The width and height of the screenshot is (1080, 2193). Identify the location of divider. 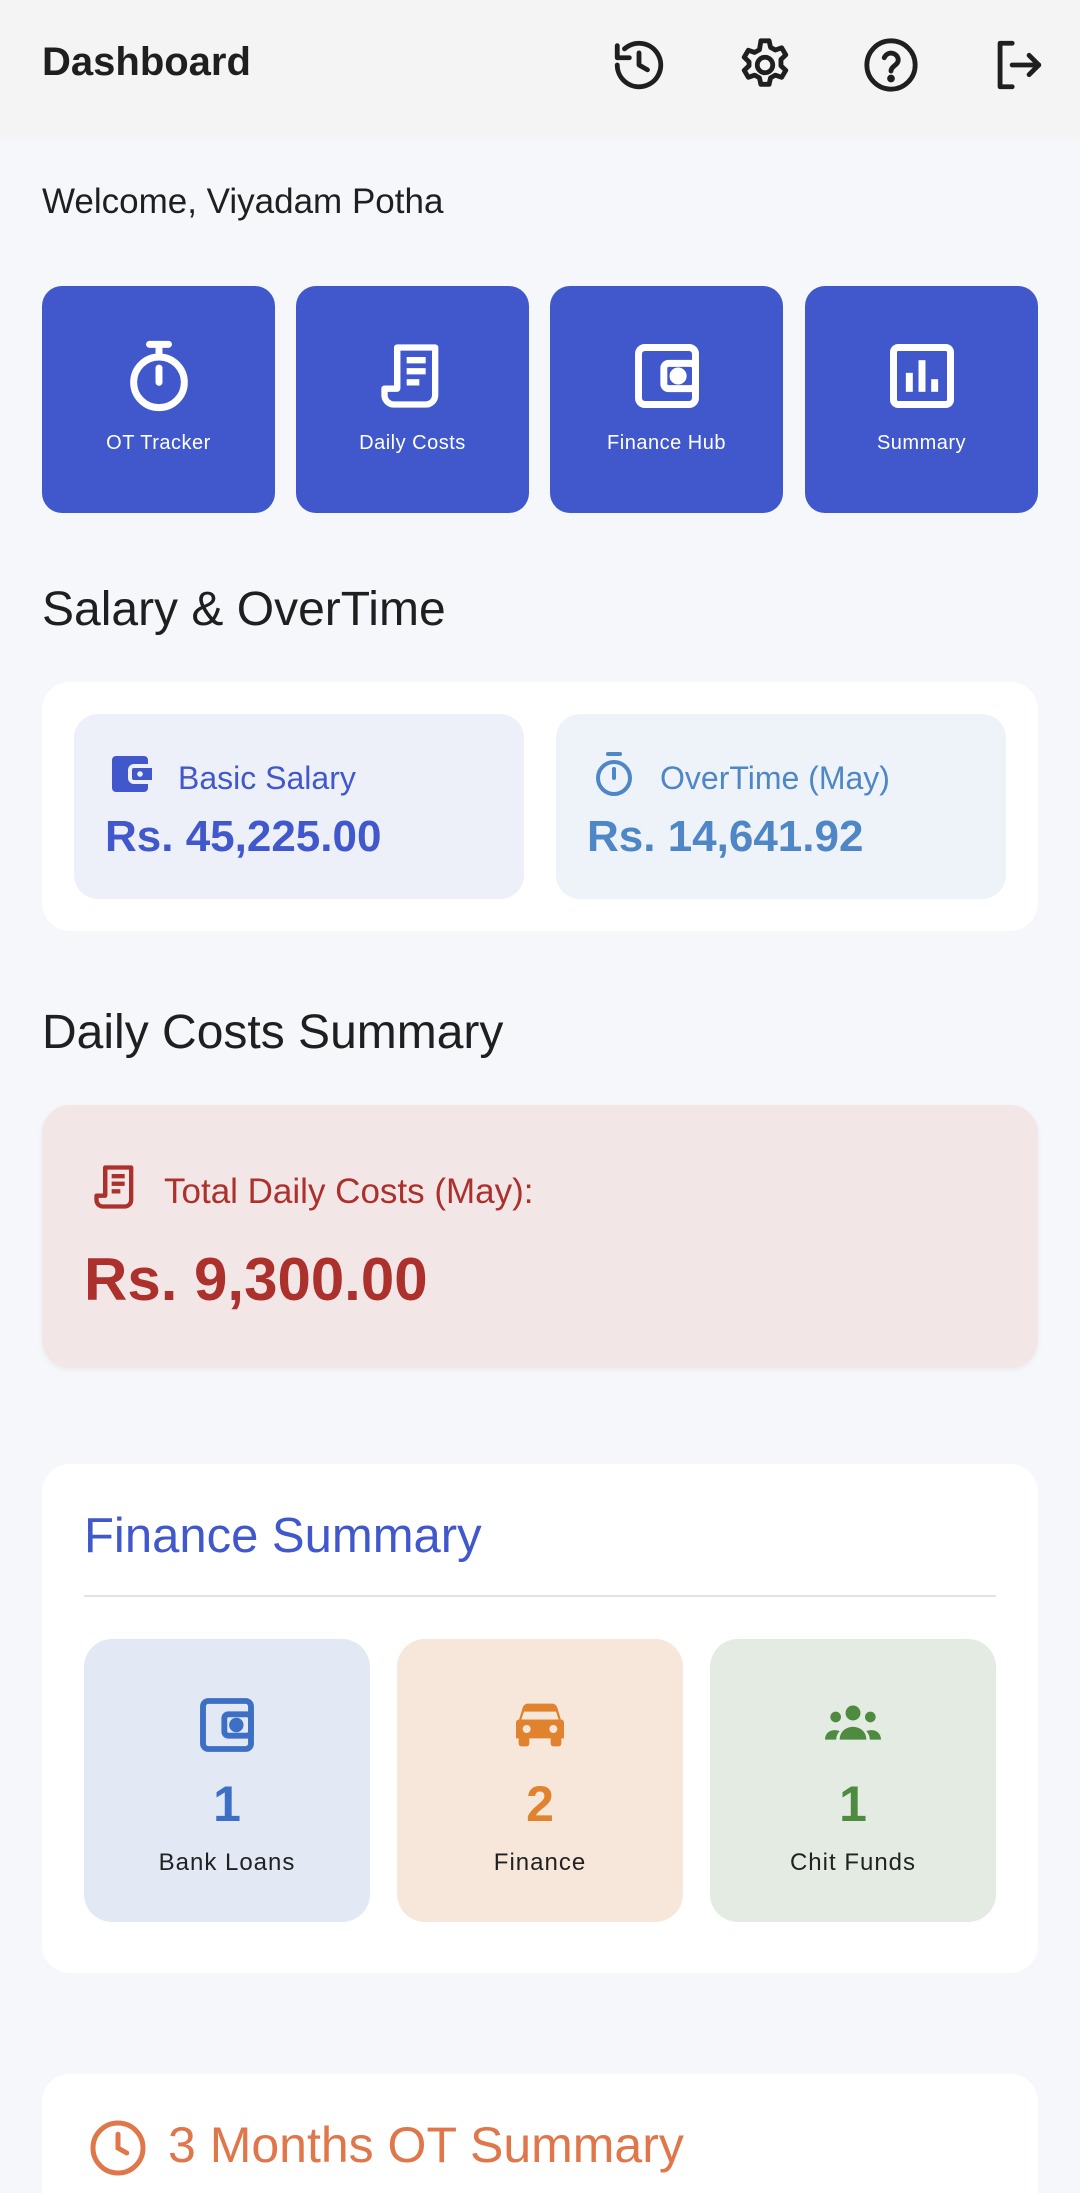
(540, 1596).